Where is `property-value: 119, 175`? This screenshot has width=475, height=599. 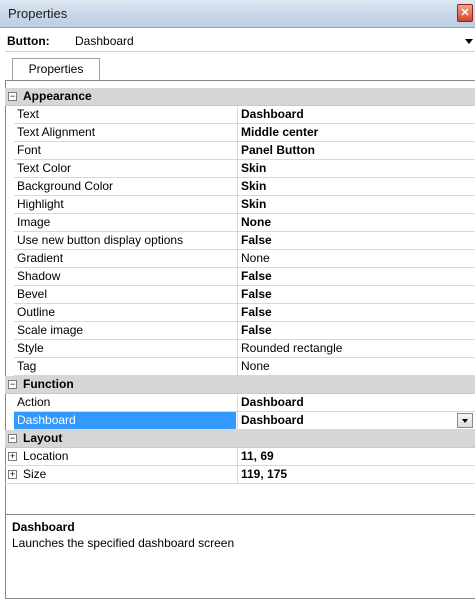
property-value: 119, 175 is located at coordinates (356, 474).